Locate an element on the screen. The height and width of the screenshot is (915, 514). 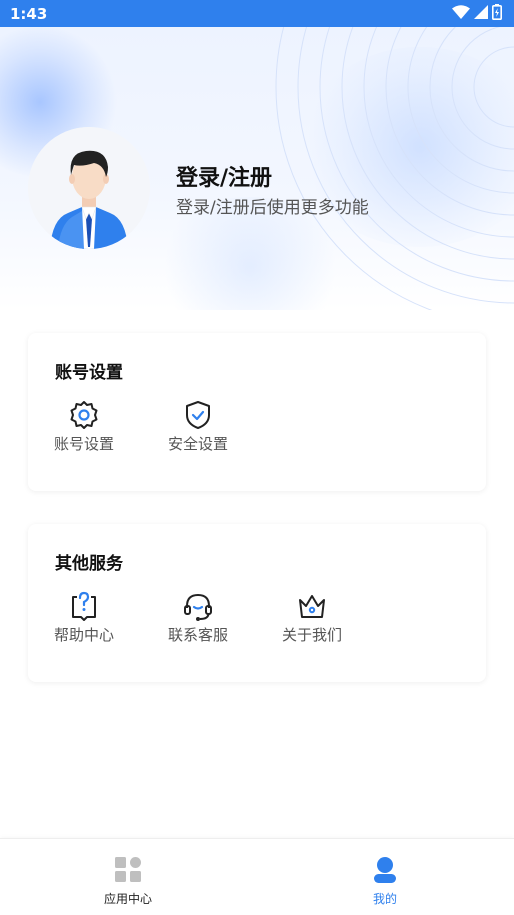
gear-icon is located at coordinates (84, 415).